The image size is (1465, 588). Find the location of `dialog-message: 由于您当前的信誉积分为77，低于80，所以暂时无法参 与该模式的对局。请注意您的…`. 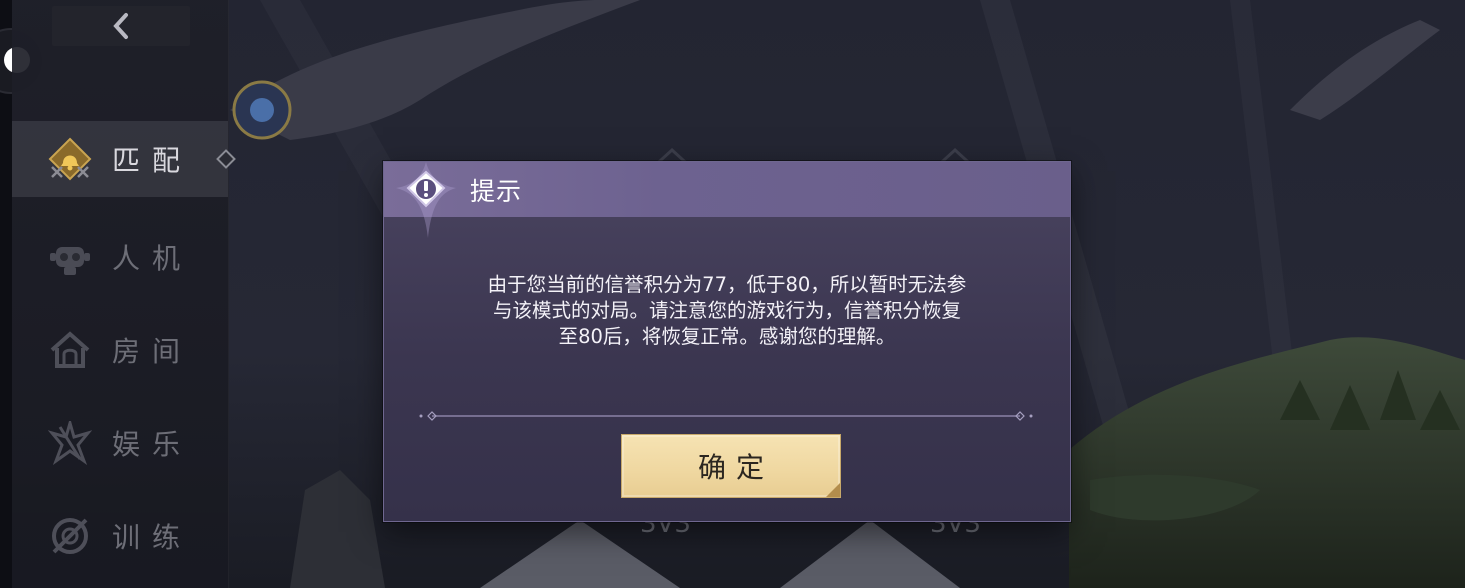

dialog-message: 由于您当前的信誉积分为77，低于80，所以暂时无法参 与该模式的对局。请注意您的… is located at coordinates (727, 311).